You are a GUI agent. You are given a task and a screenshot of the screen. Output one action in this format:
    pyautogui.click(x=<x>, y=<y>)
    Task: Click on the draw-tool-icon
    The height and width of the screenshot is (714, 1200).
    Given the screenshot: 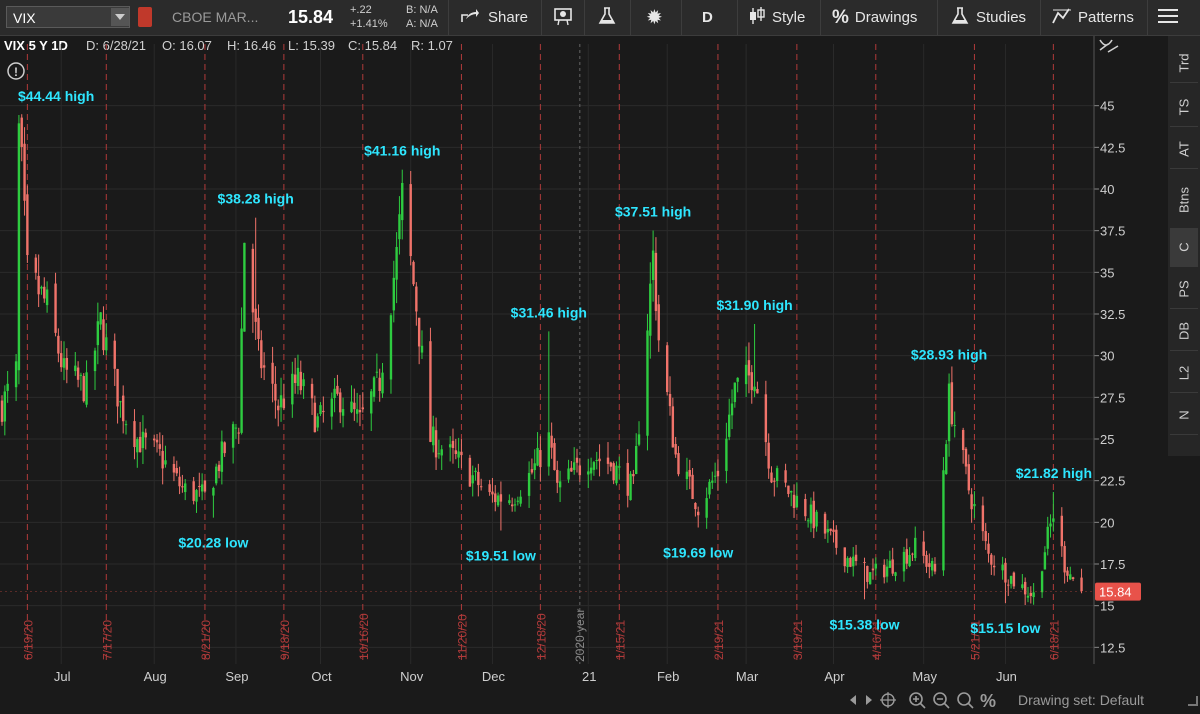 What is the action you would take?
    pyautogui.click(x=1109, y=46)
    